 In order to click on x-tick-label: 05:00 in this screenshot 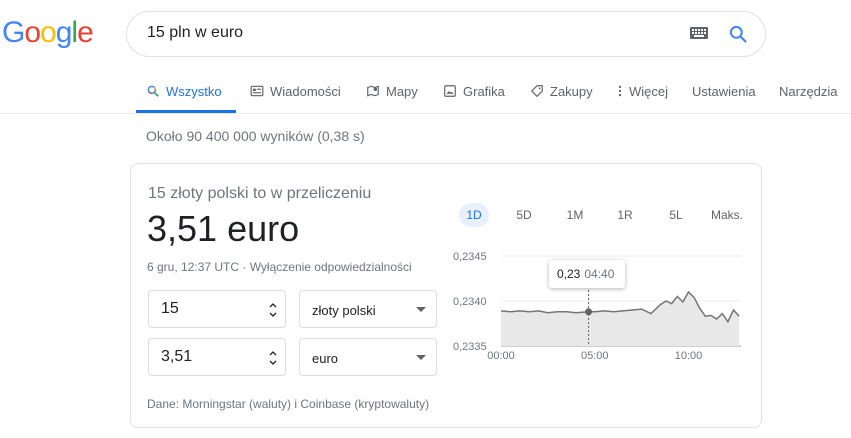, I will do `click(595, 356)`.